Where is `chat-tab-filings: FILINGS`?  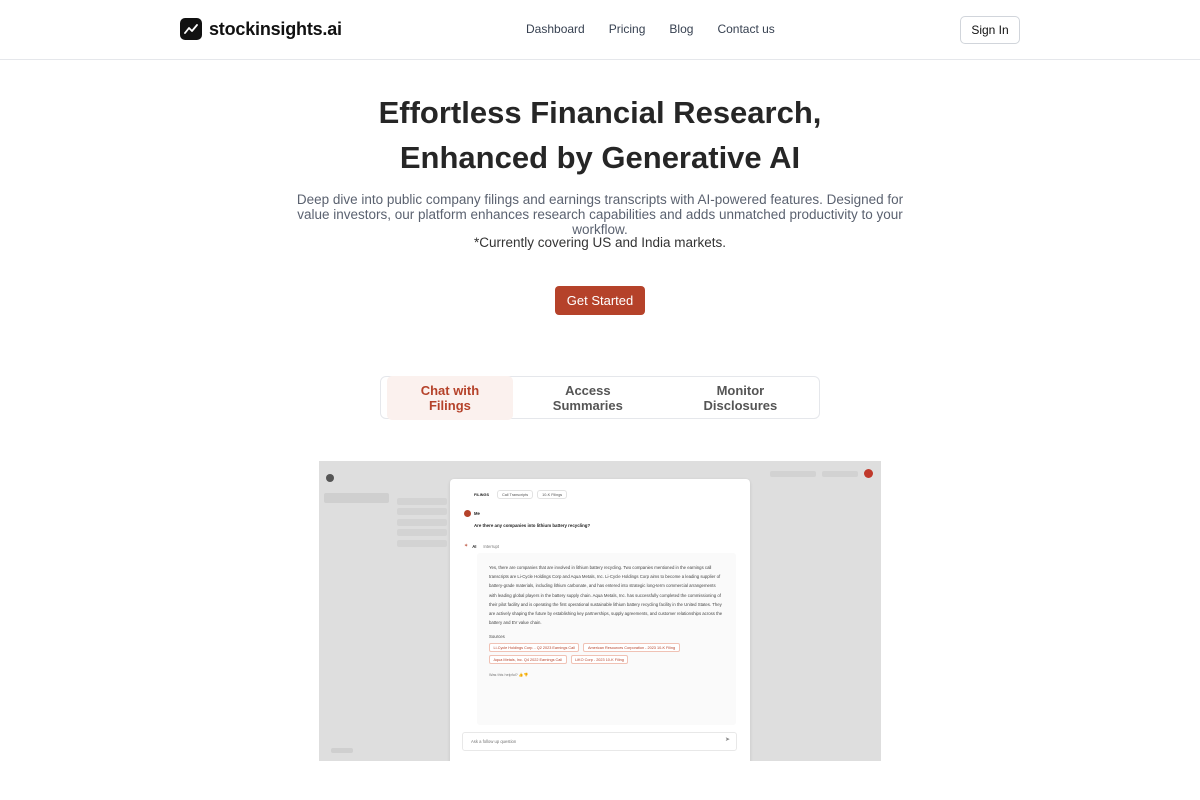 chat-tab-filings: FILINGS is located at coordinates (481, 494).